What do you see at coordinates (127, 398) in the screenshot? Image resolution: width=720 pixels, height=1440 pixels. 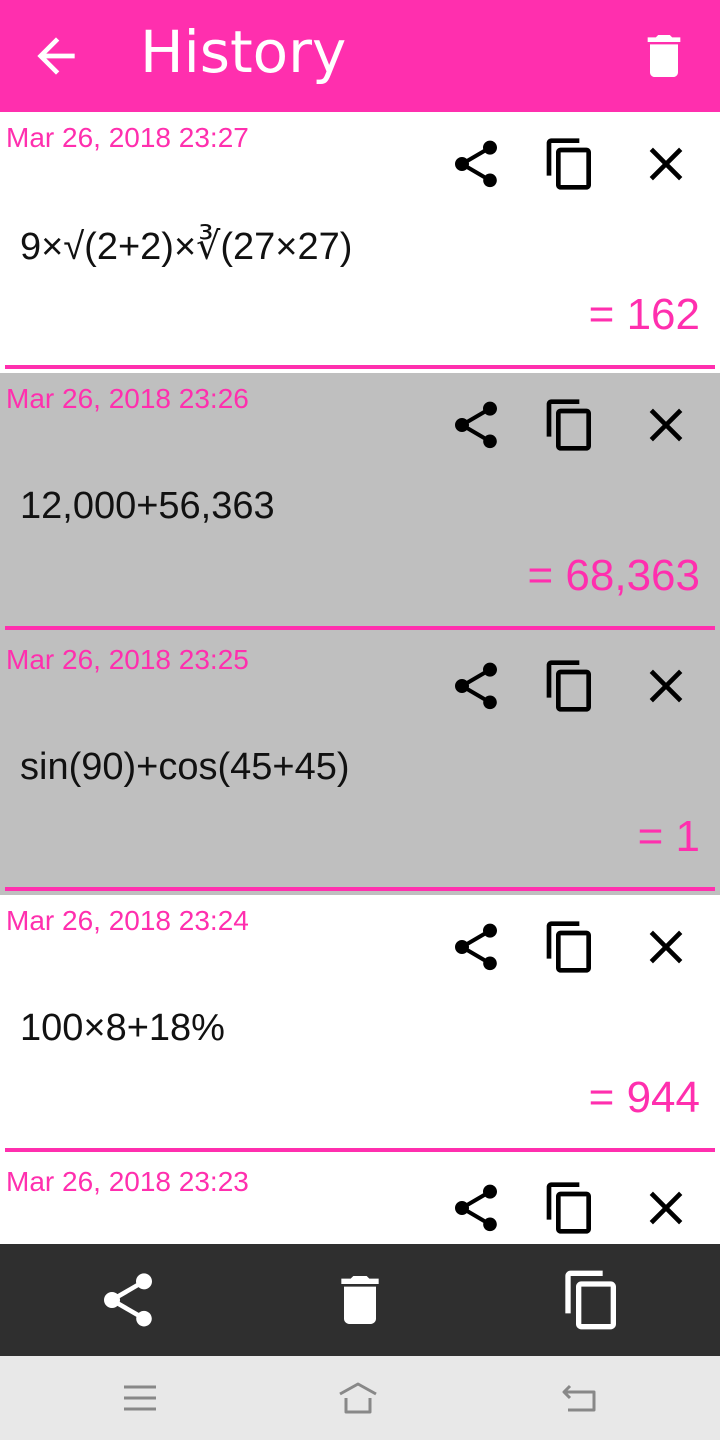 I see `history-date: Mar 26, 2018 23:26` at bounding box center [127, 398].